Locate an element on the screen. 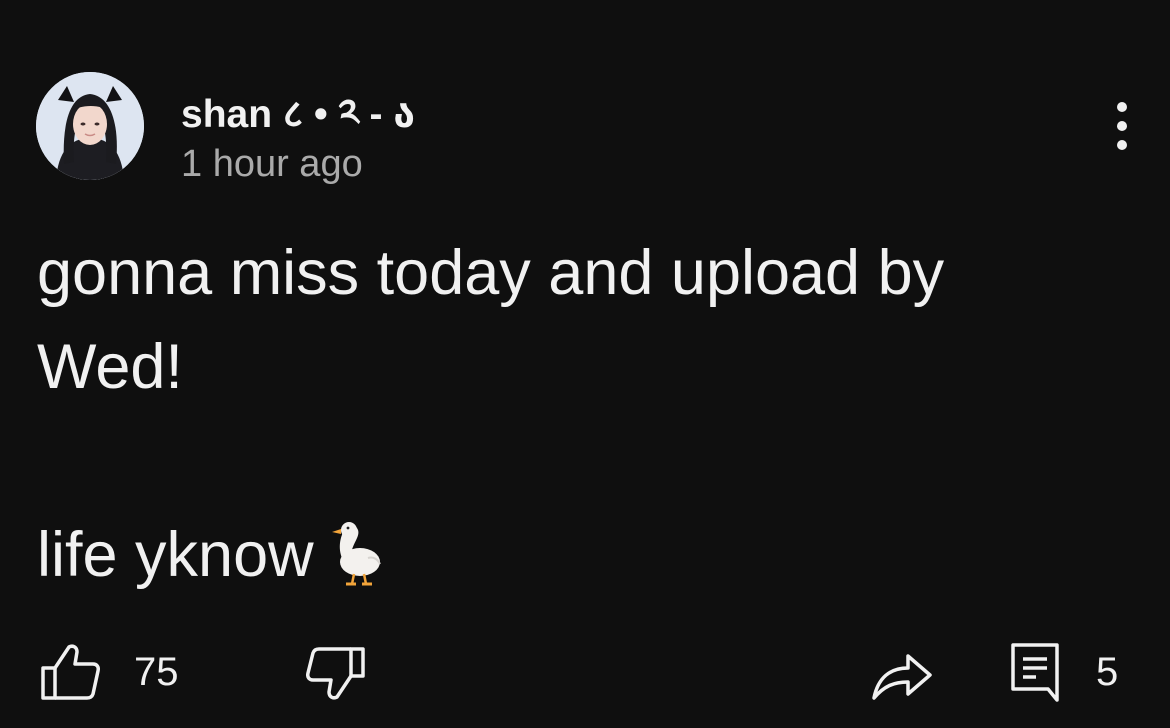 This screenshot has width=1170, height=728. thumbs-up-icon is located at coordinates (70, 672).